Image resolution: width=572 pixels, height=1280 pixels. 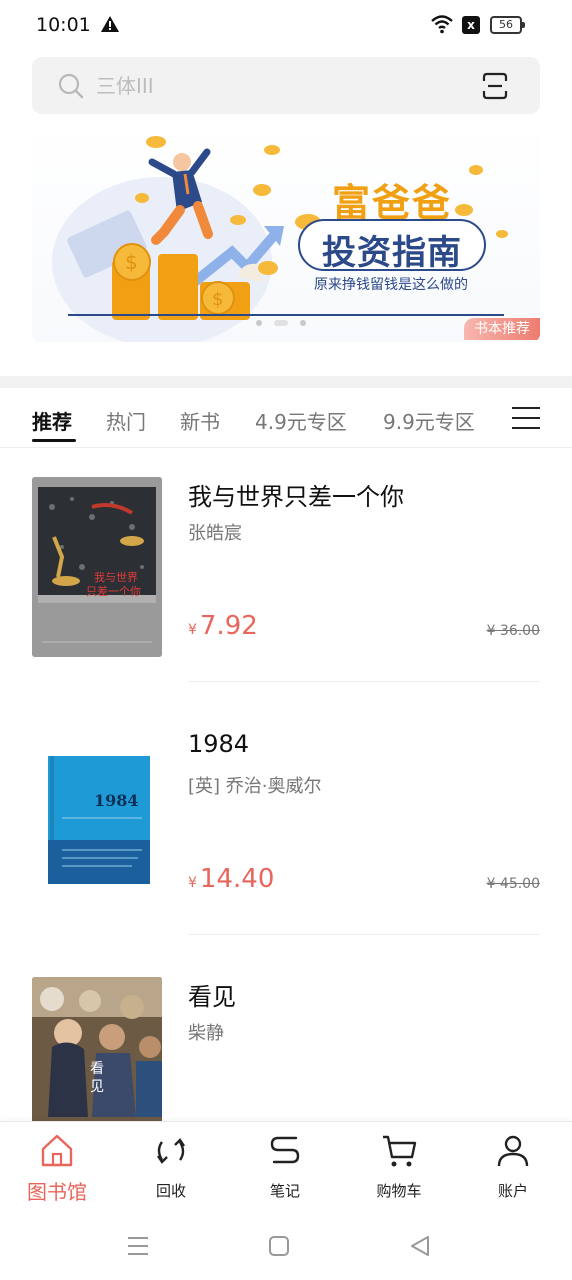 I want to click on book-author: 张皓宸, so click(x=215, y=533).